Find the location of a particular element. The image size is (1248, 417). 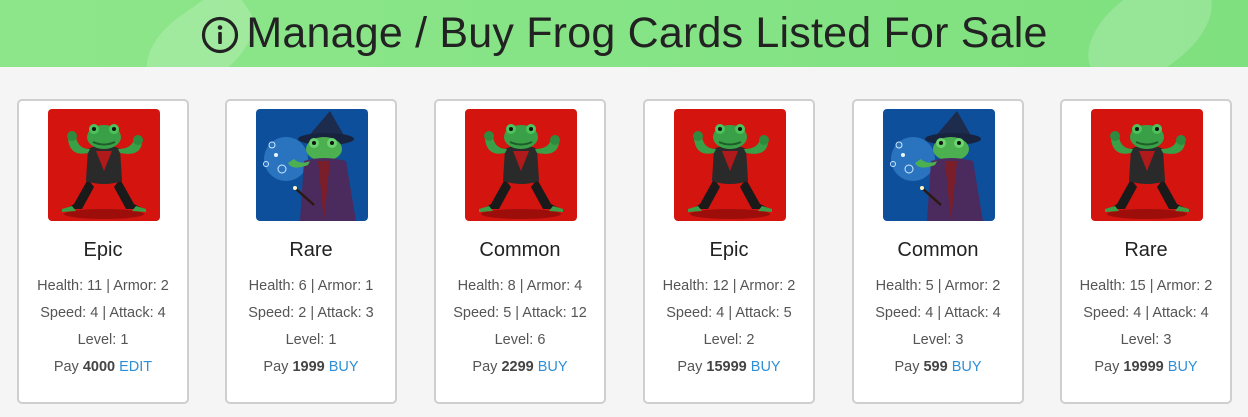

card-price-row: Pay 599 BUY is located at coordinates (938, 367).